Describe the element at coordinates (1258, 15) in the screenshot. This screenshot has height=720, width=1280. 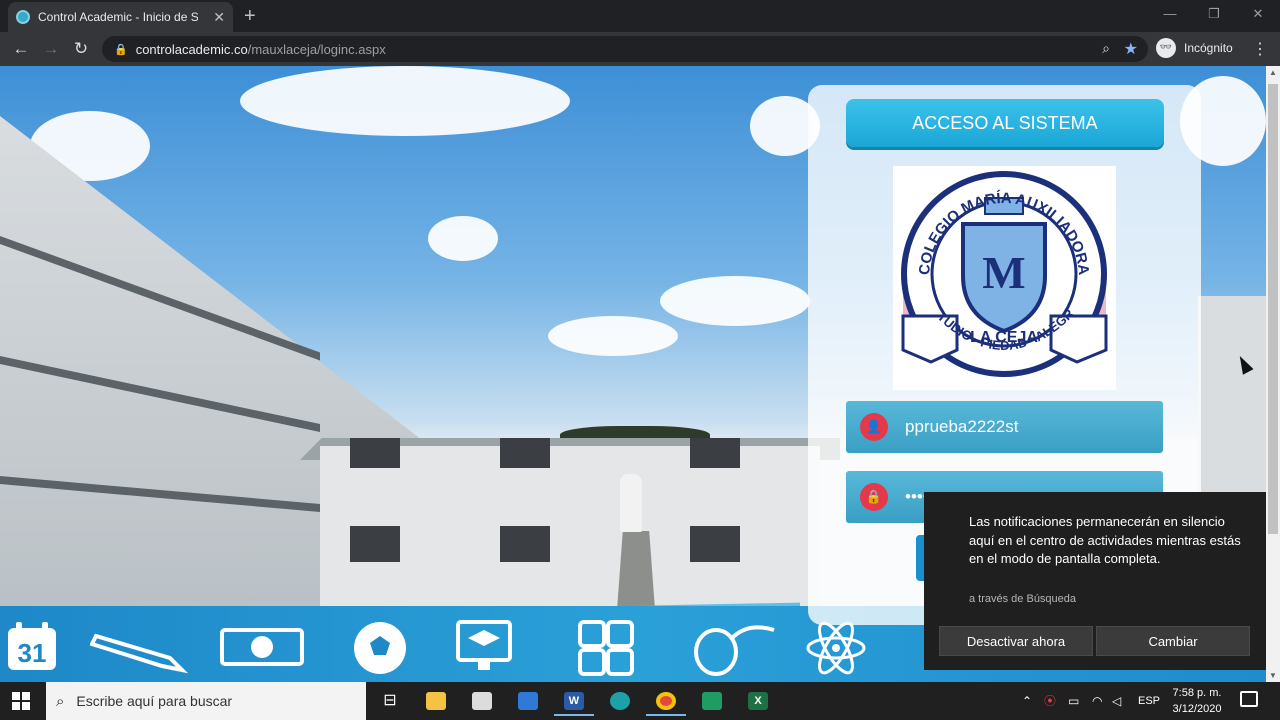
I see `close-window-button: ✕` at that location.